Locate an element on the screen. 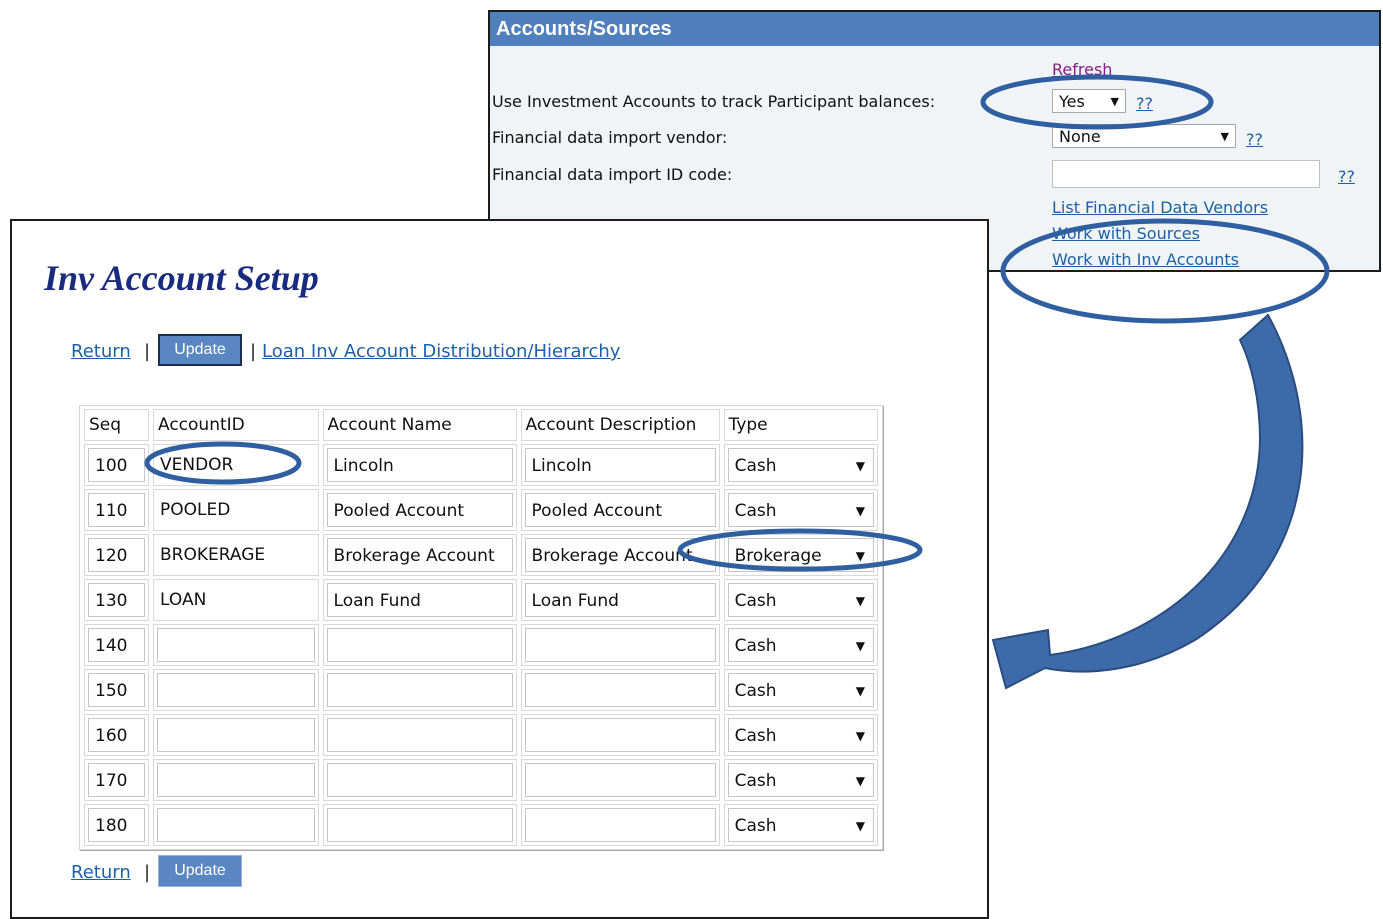 The width and height of the screenshot is (1383, 919). curved-arrow-icon is located at coordinates (1147, 501).